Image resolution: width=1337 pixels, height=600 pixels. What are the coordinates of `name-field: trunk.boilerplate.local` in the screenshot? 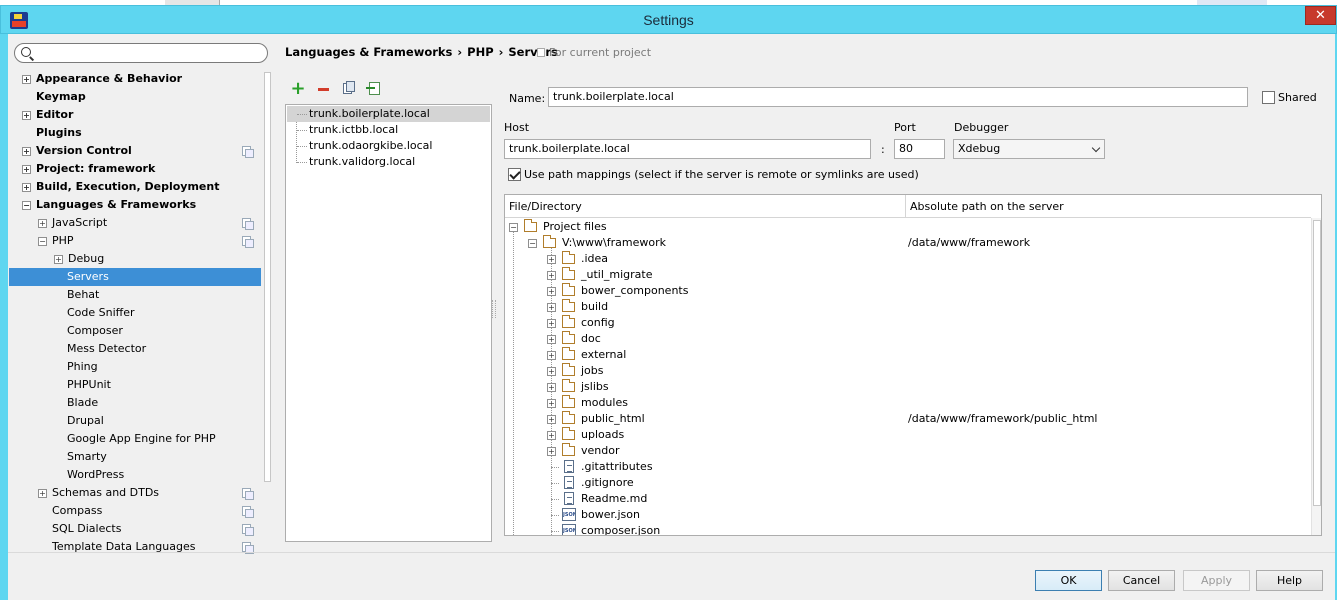 It's located at (898, 97).